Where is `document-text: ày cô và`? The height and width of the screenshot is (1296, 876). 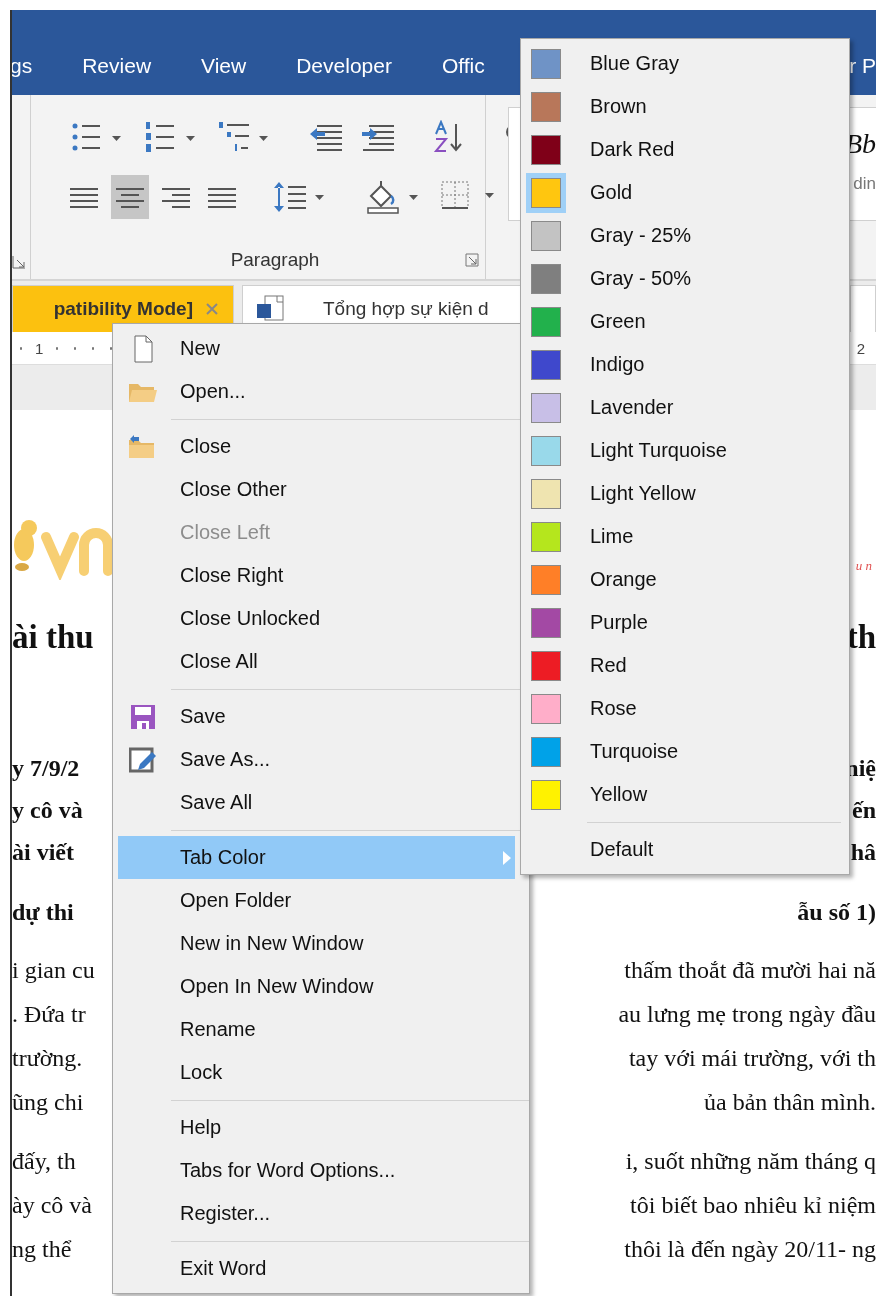
document-text: ày cô và is located at coordinates (52, 1205).